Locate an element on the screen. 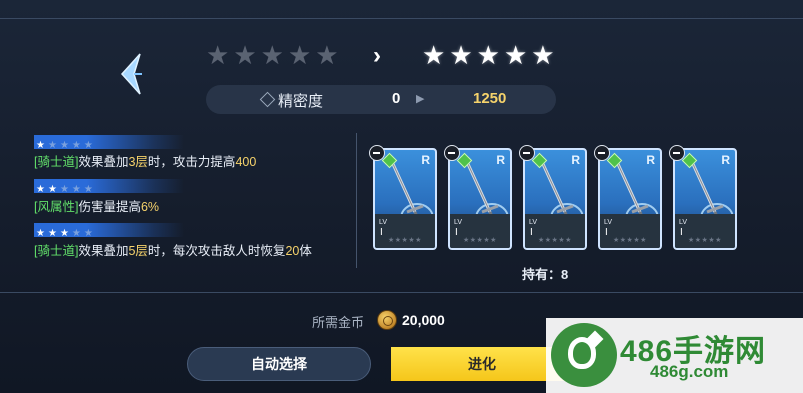  effect-text-part: [风属性] is located at coordinates (56, 207).